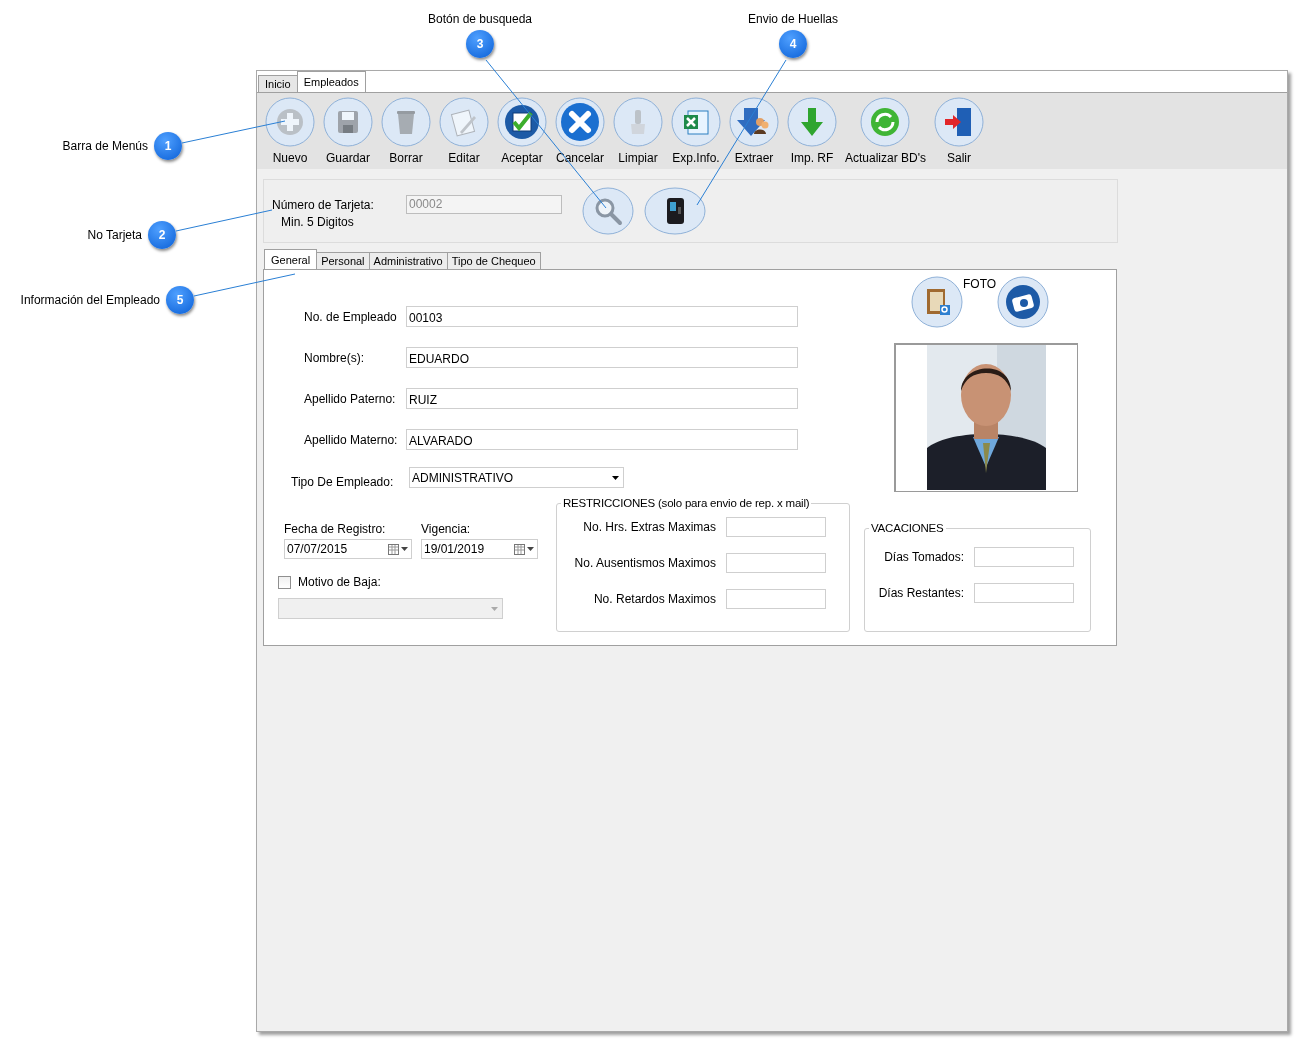  What do you see at coordinates (793, 19) in the screenshot?
I see `callout-label: Envio de Huellas` at bounding box center [793, 19].